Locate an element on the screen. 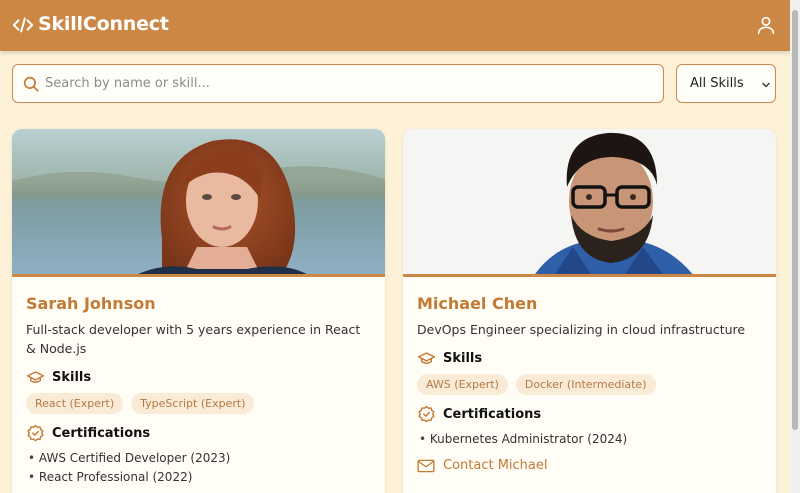 Image resolution: width=800 pixels, height=493 pixels. chevron-down-icon is located at coordinates (766, 85).